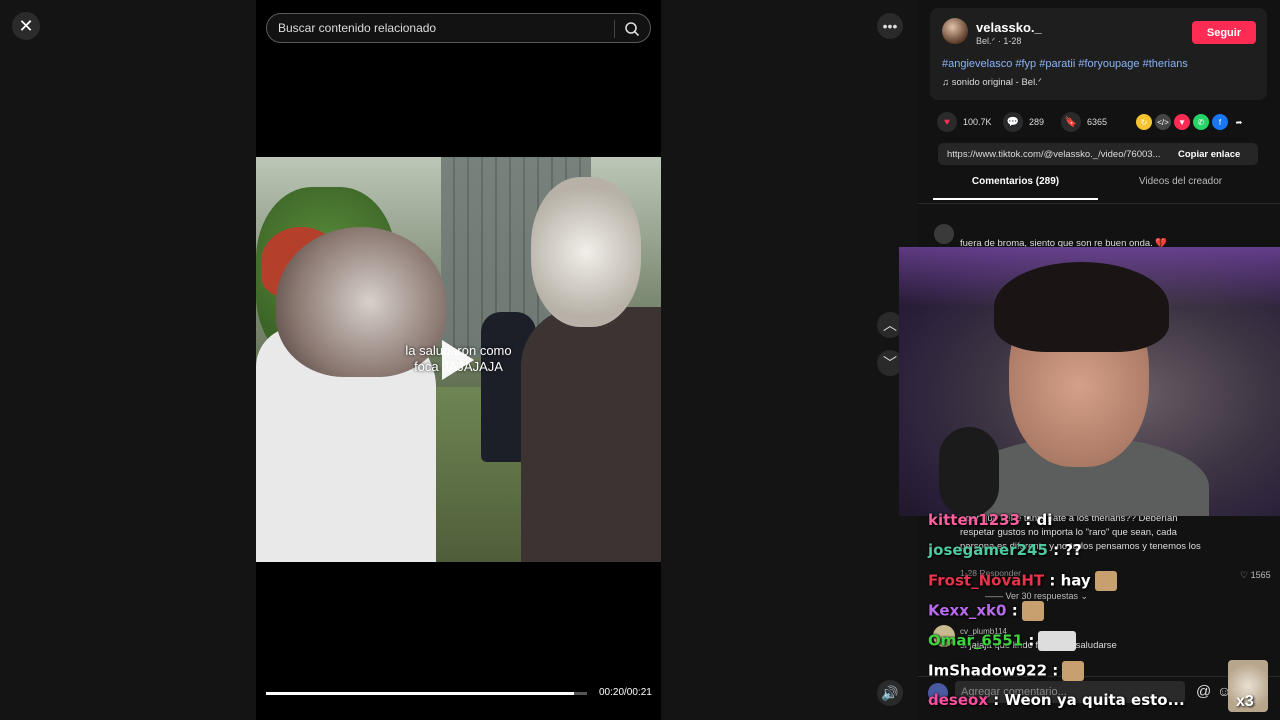  I want to click on sound-link: ♫ sonido original - Bel.ᐟ, so click(992, 82).